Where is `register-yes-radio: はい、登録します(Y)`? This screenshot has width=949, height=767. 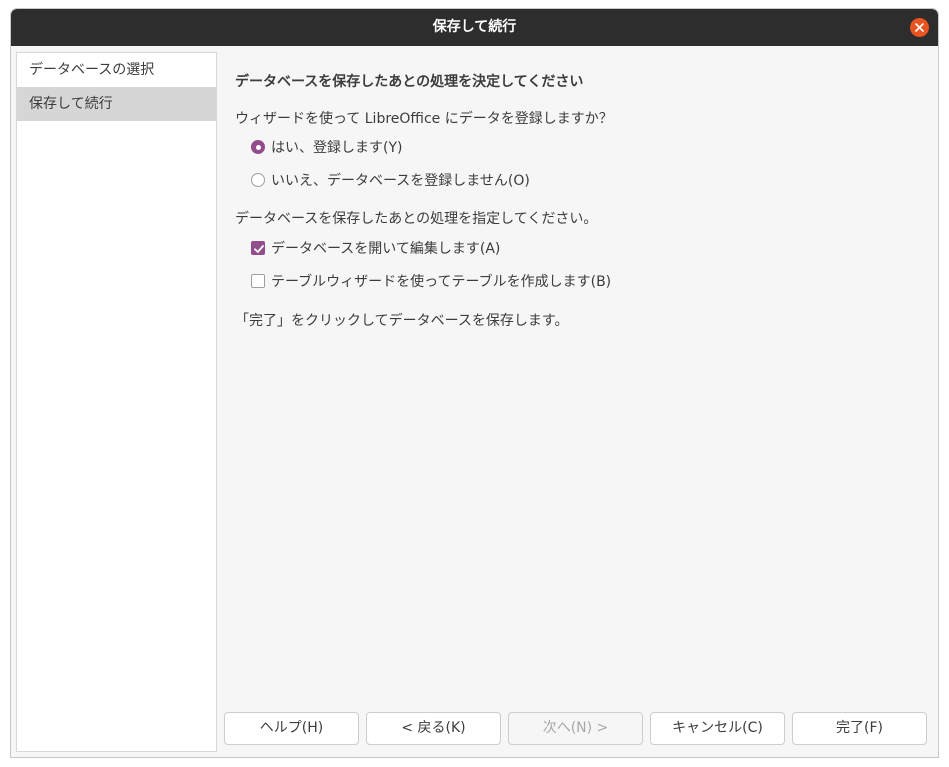 register-yes-radio: はい、登録します(Y) is located at coordinates (326, 147).